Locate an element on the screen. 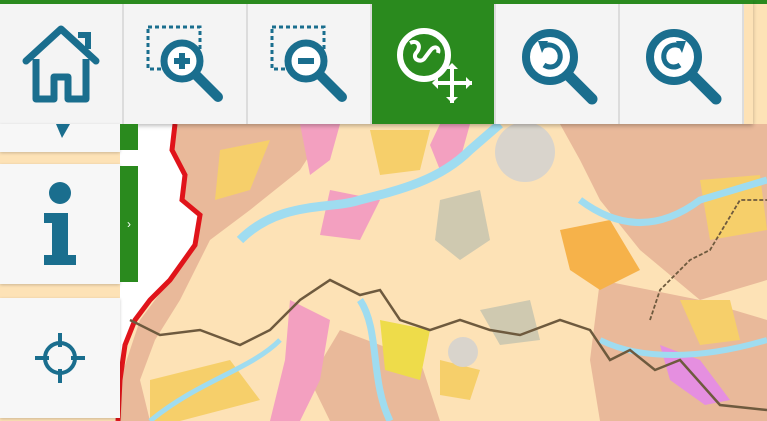  partial-side-button is located at coordinates (60, 138).